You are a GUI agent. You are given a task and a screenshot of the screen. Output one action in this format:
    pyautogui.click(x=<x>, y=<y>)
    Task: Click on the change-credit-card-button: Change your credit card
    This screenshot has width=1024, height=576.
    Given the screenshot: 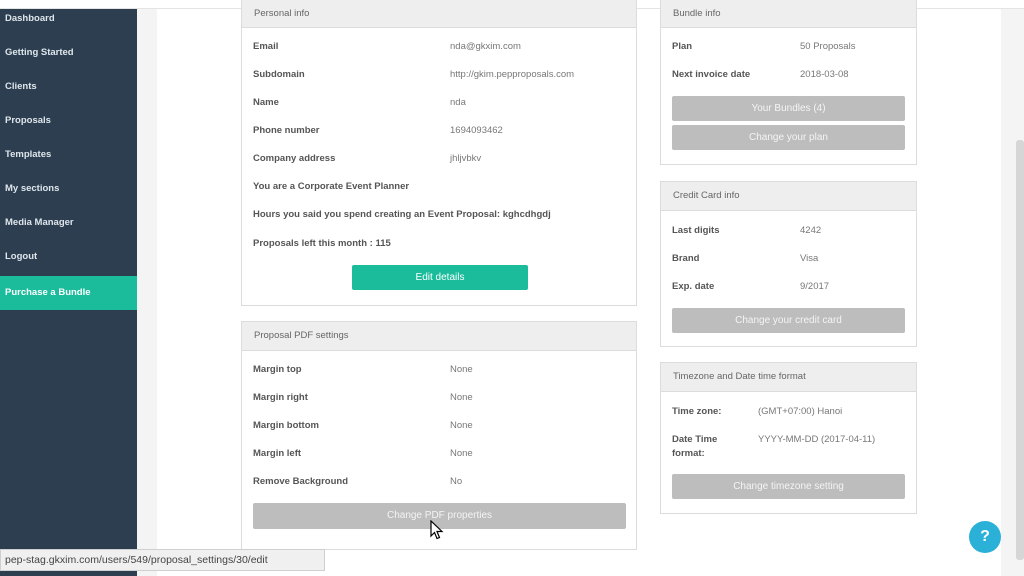 What is the action you would take?
    pyautogui.click(x=788, y=320)
    